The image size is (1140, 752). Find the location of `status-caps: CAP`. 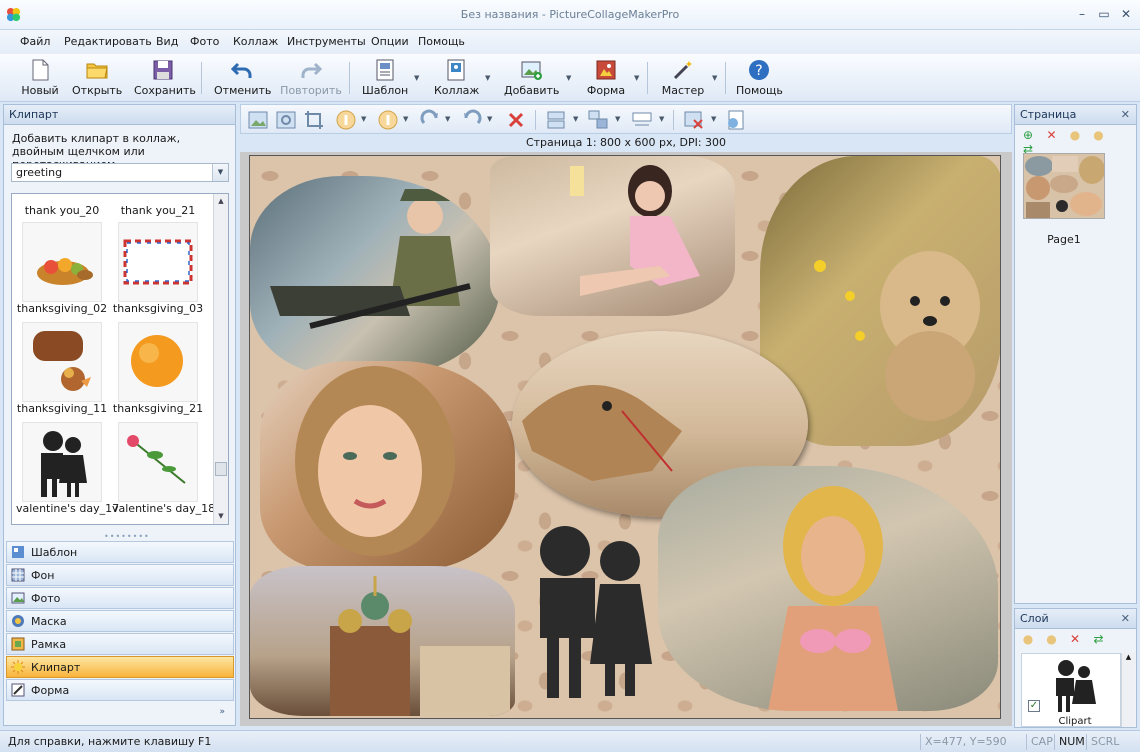

status-caps: CAP is located at coordinates (1040, 742).